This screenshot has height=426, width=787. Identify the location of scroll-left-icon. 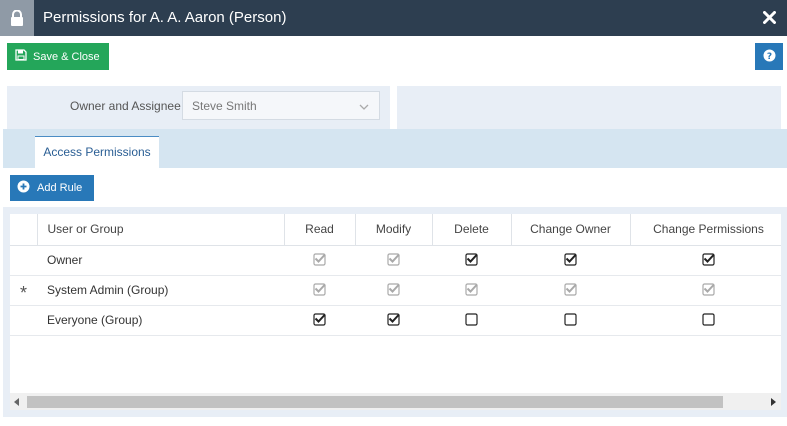
(16, 402).